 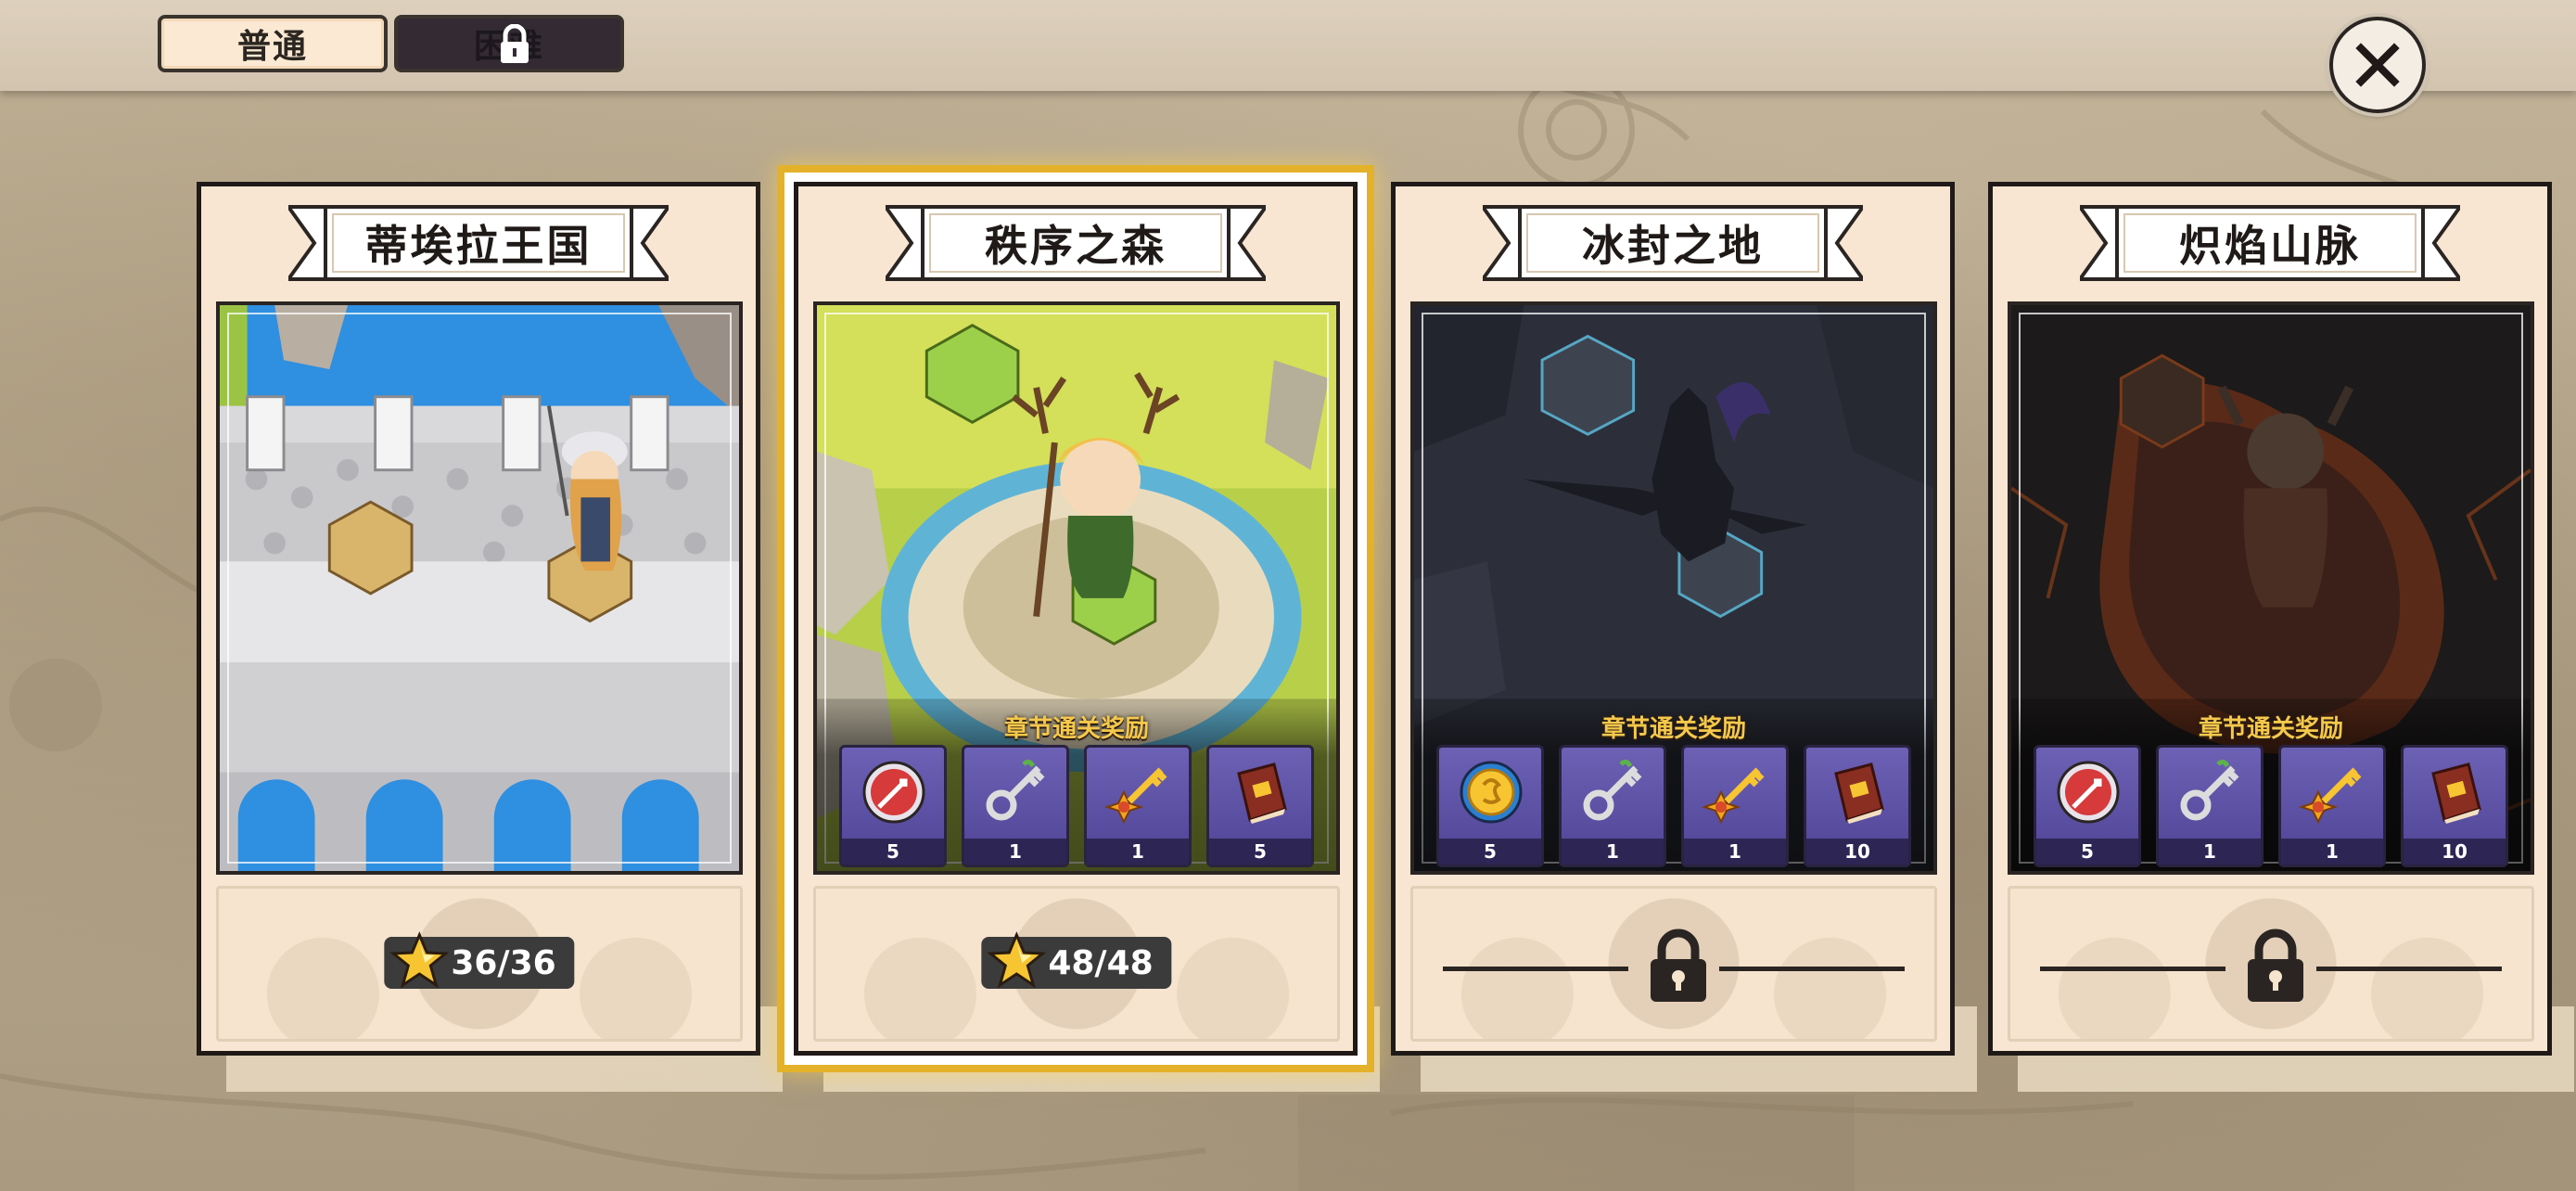 I want to click on stars-progress: 48/48, so click(x=1076, y=960).